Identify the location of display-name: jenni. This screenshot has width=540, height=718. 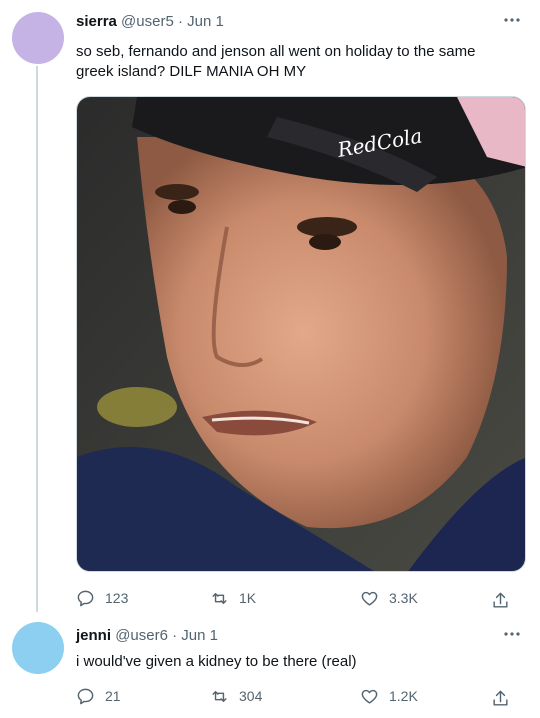
(93, 635).